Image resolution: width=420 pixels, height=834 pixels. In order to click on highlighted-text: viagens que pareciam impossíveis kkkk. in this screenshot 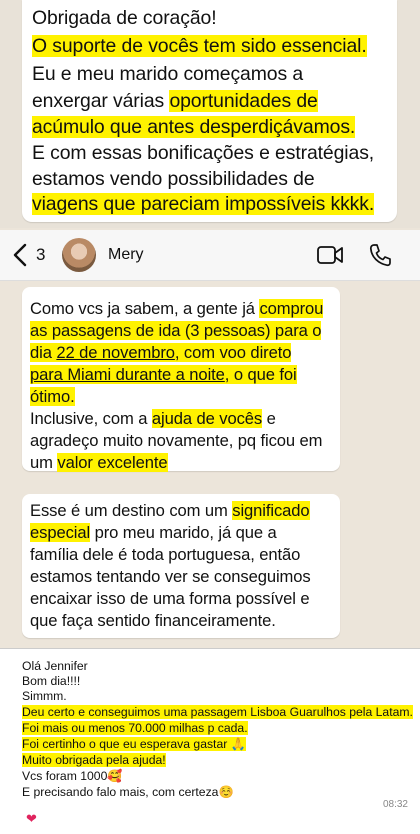, I will do `click(203, 204)`.